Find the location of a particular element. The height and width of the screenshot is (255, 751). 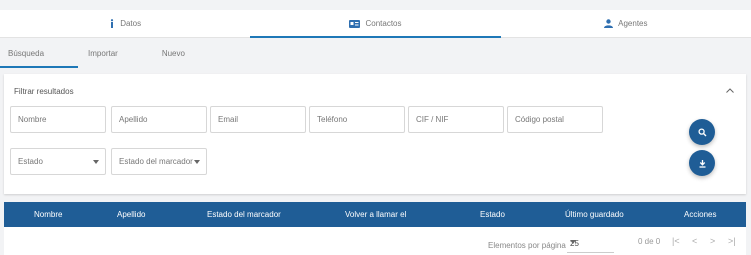

apellido-placeholder: Apellido is located at coordinates (133, 119).